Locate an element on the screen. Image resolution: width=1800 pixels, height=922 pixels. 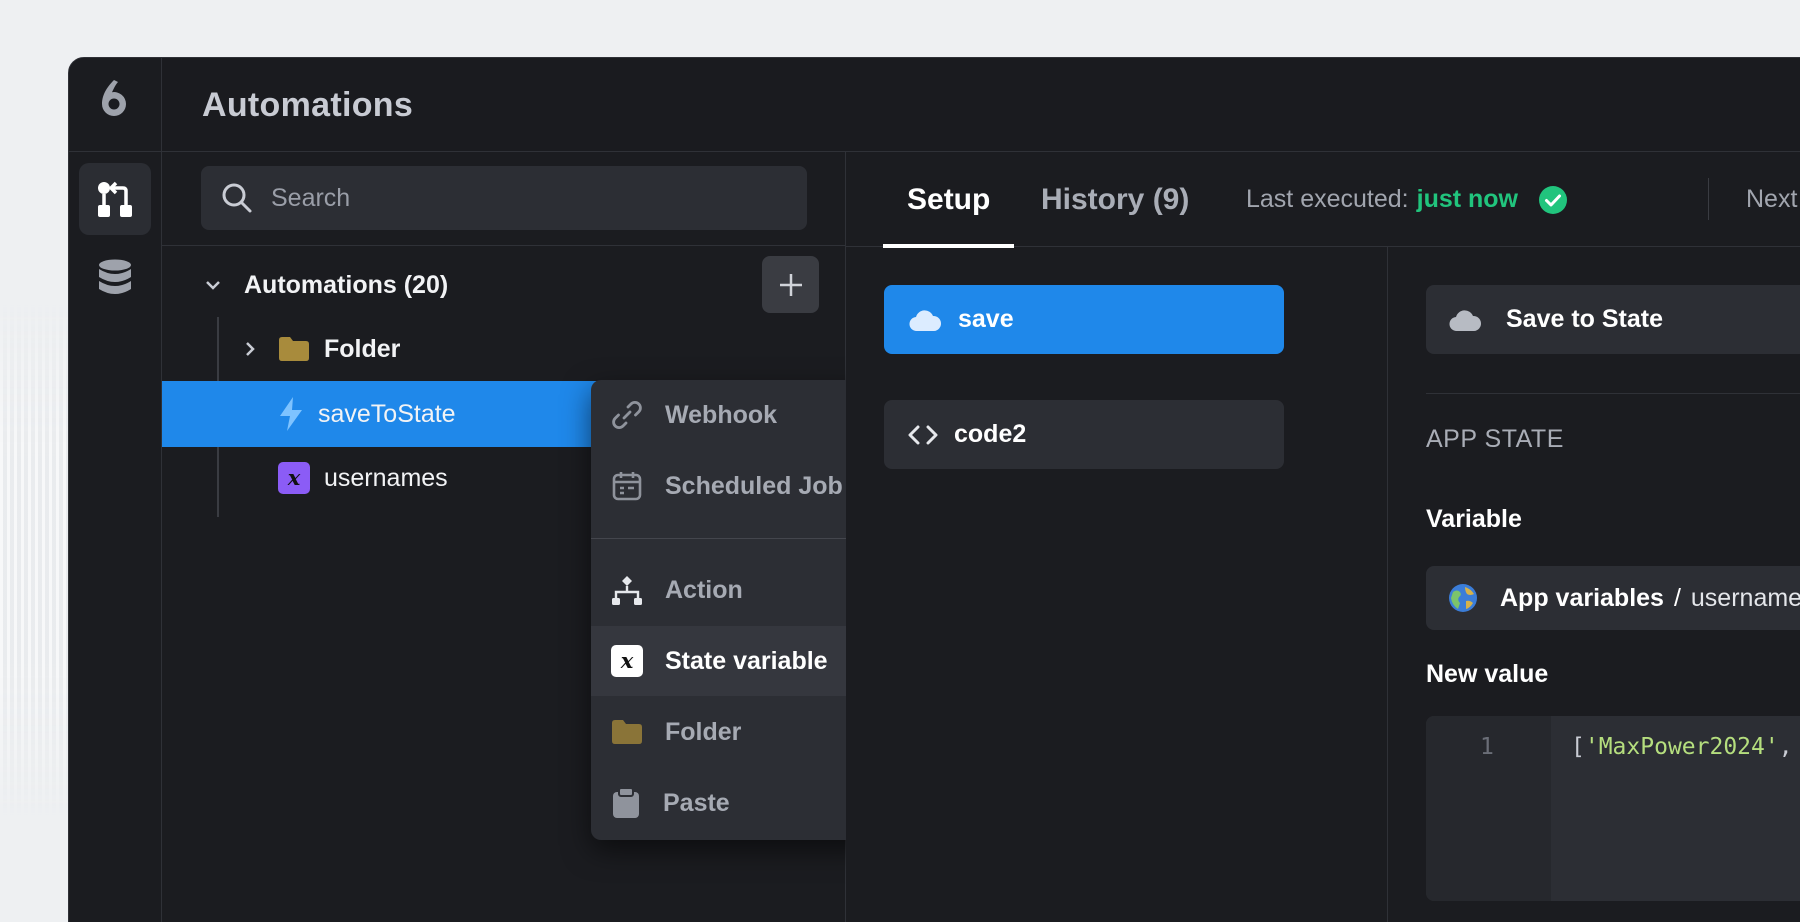
menu-item-action: Action is located at coordinates (733, 590).